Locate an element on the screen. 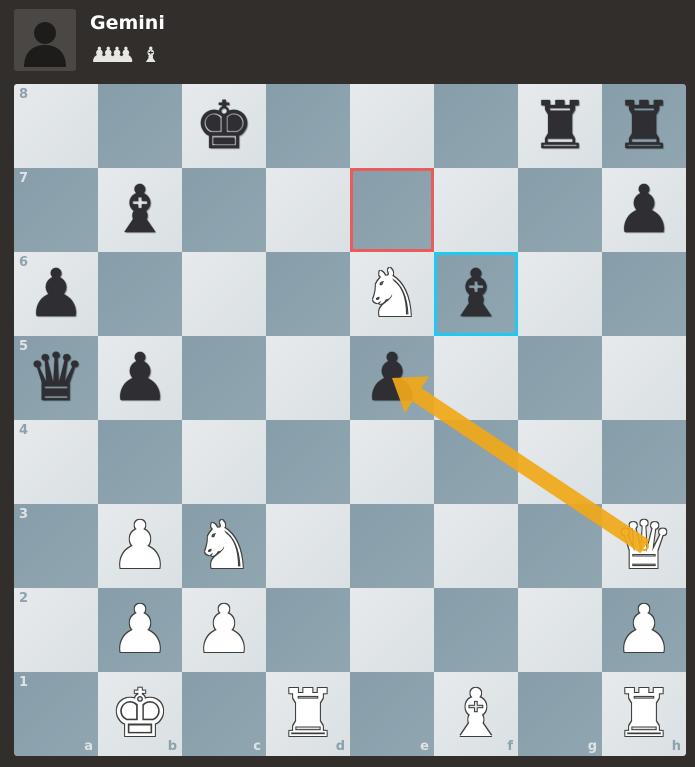  file-label-a: a is located at coordinates (88, 746).